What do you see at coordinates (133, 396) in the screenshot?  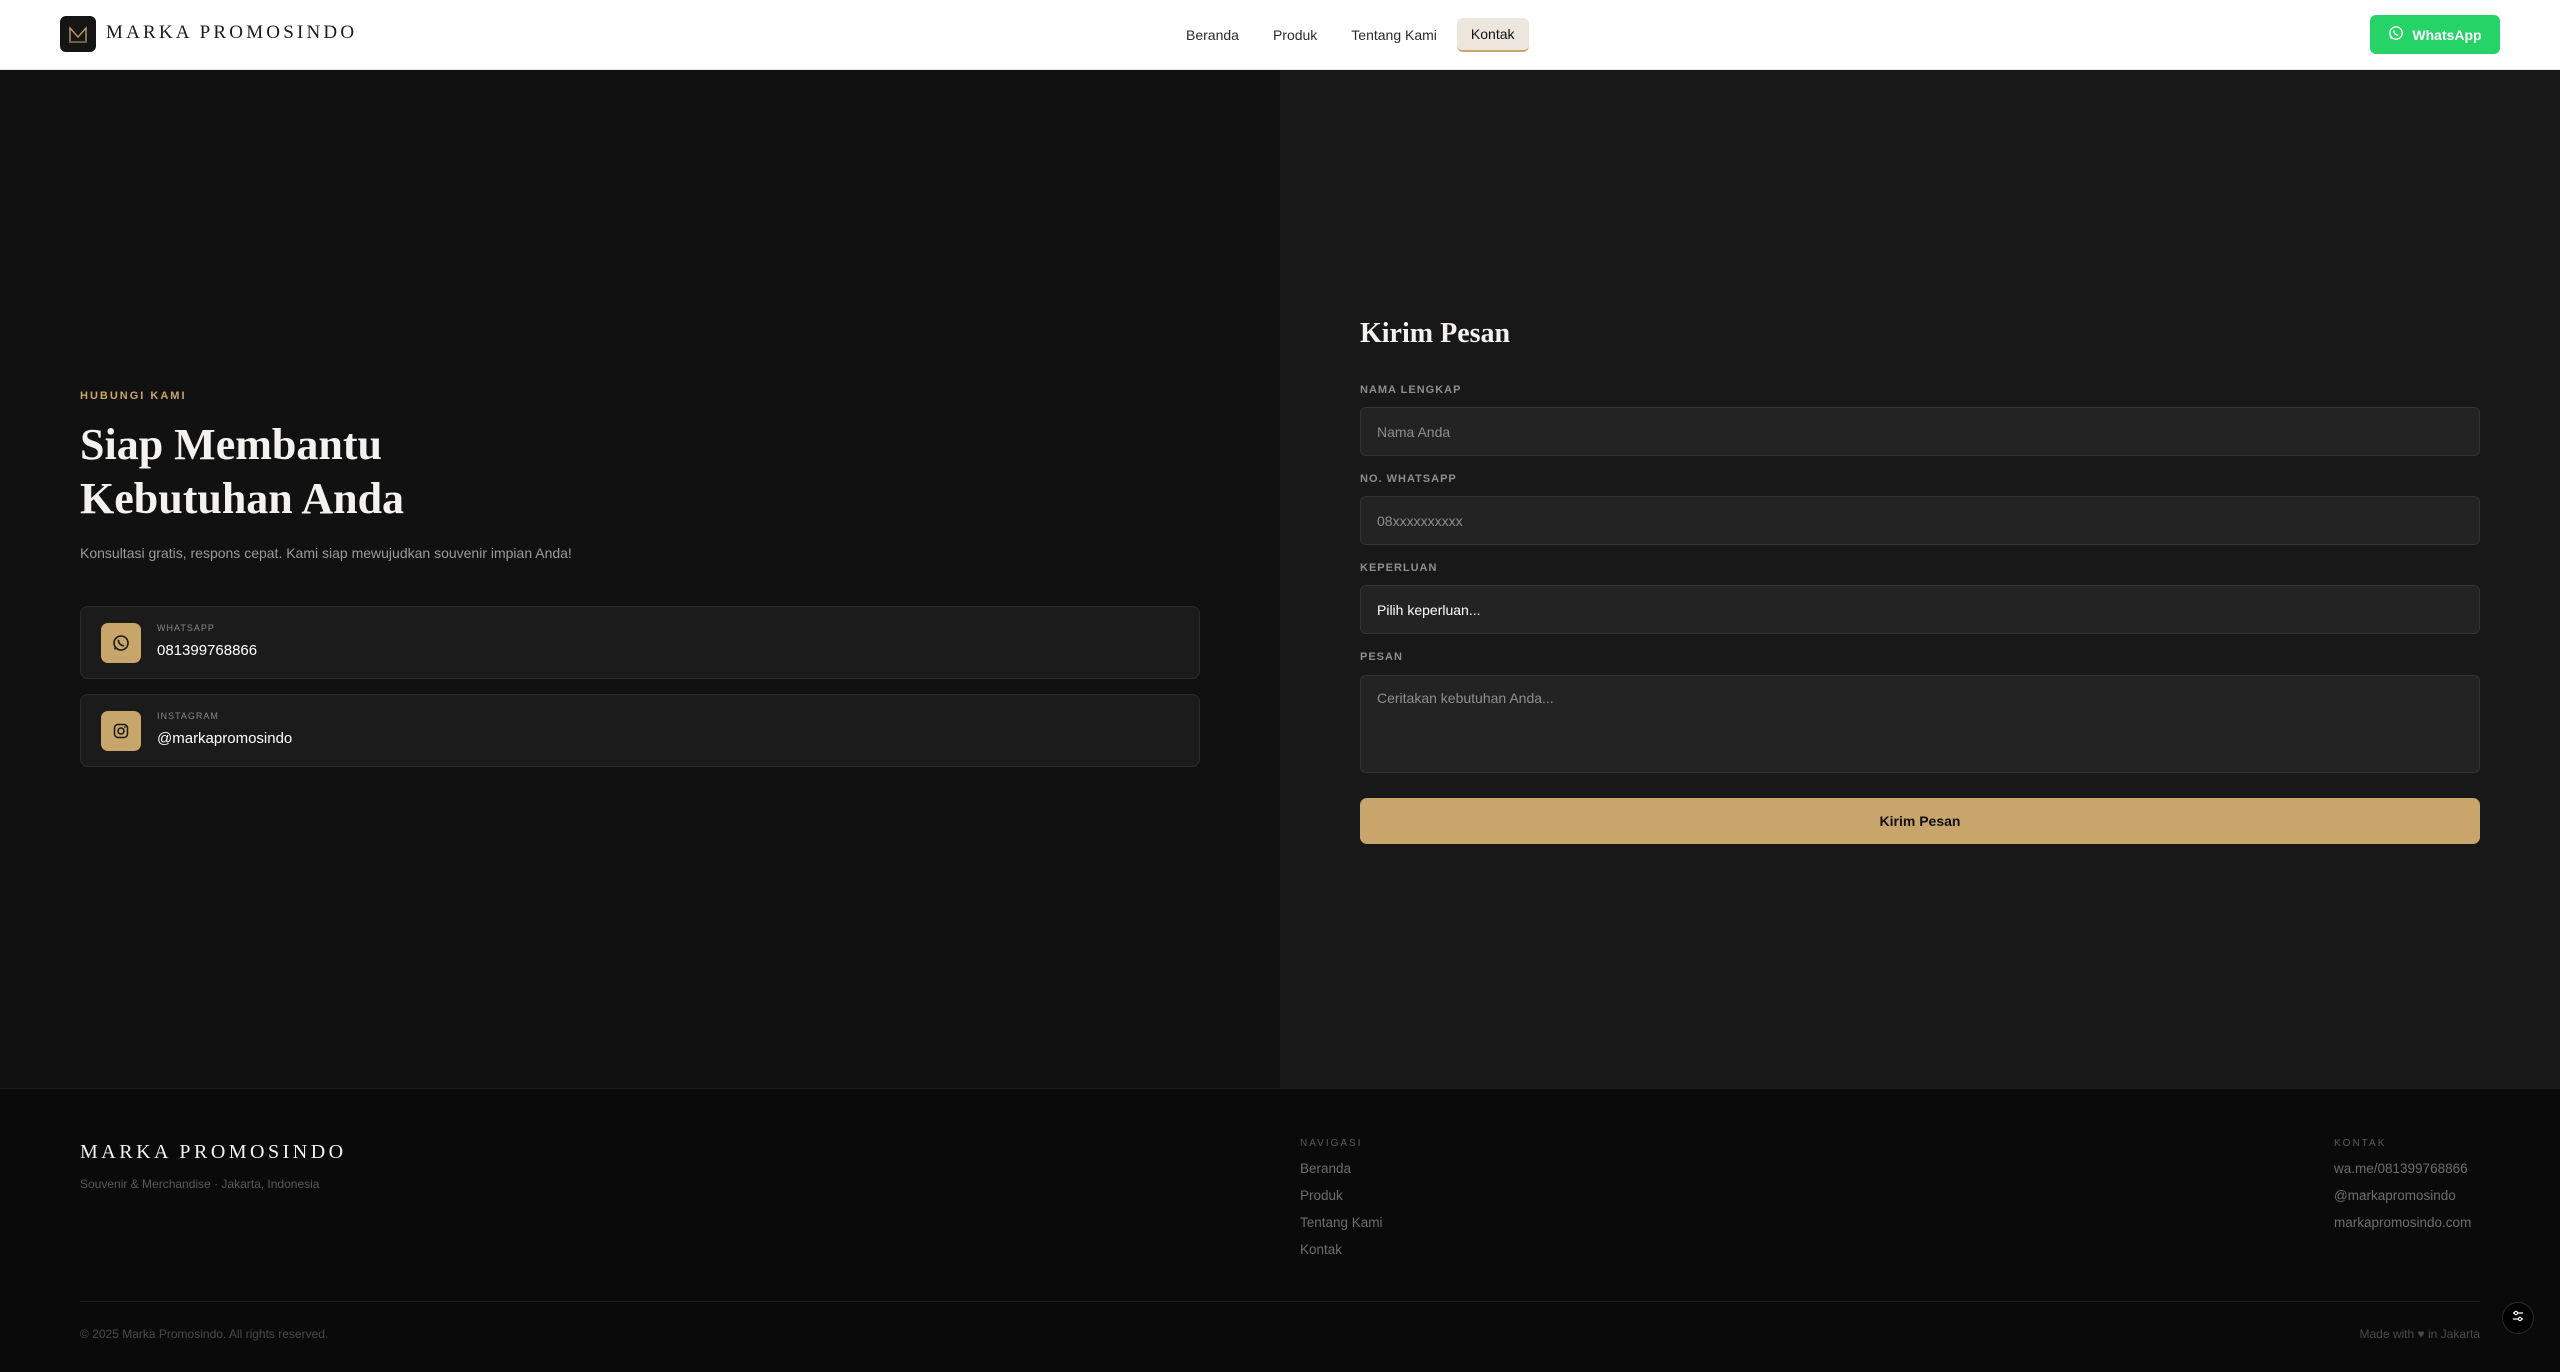 I see `section-eyebrow: HUBUNGI KAMI` at bounding box center [133, 396].